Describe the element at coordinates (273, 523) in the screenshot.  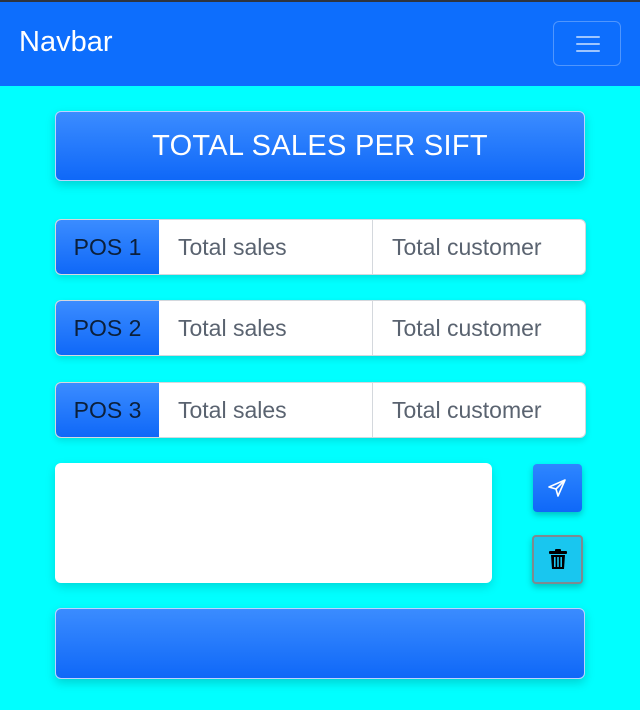
I see `notes-textarea` at that location.